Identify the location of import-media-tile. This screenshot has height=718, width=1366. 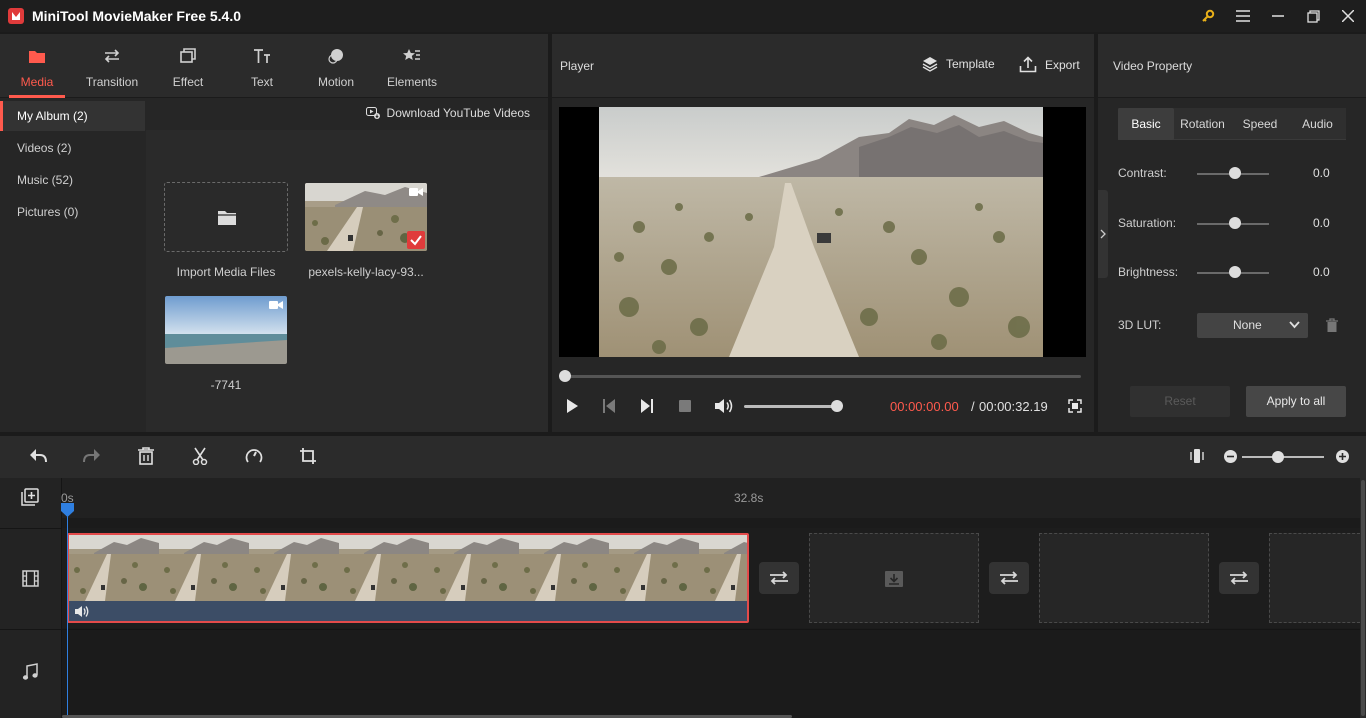
(226, 217).